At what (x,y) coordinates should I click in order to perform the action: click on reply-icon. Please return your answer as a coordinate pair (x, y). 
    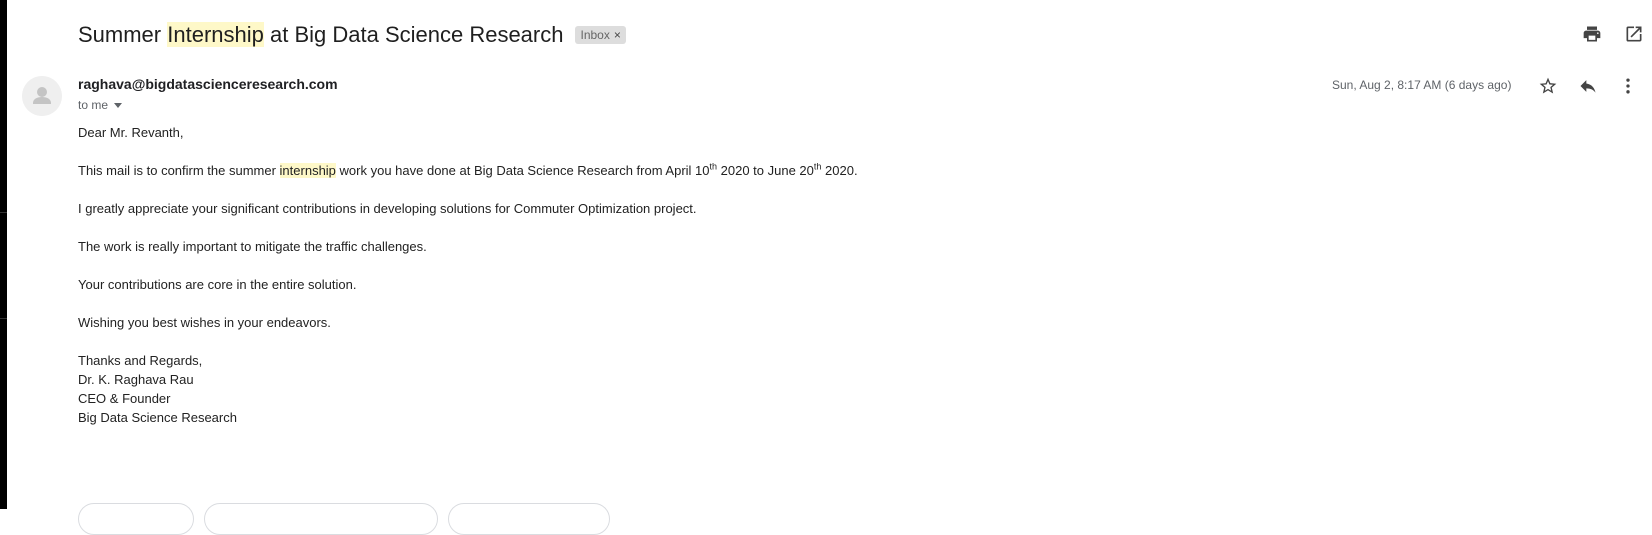
    Looking at the image, I should click on (1588, 86).